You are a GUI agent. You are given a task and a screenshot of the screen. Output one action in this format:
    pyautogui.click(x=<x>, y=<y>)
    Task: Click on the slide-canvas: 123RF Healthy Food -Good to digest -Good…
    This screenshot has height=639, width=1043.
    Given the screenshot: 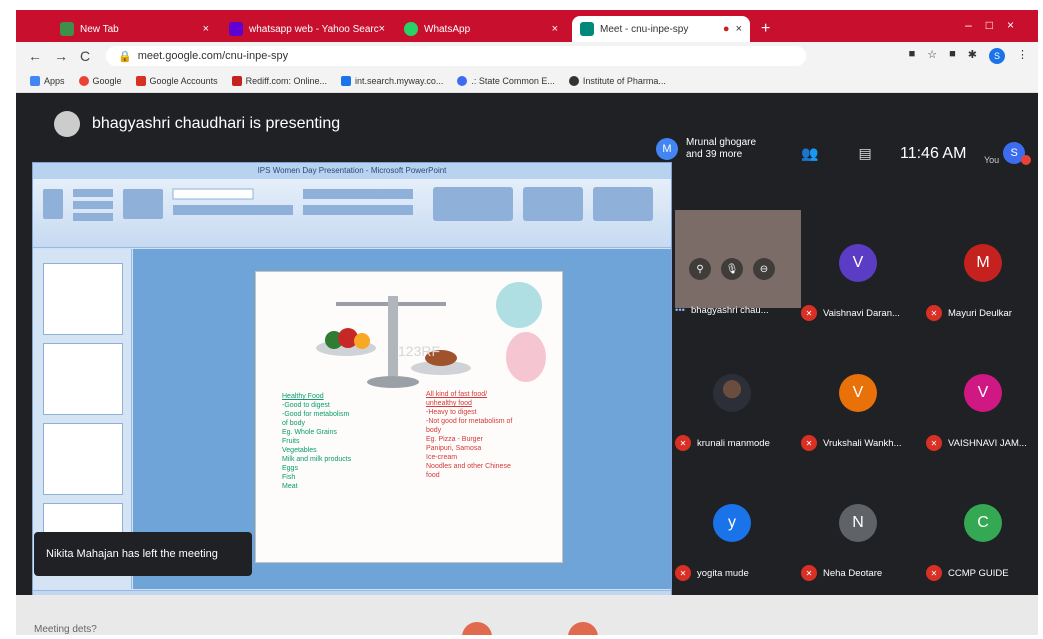 What is the action you would take?
    pyautogui.click(x=409, y=417)
    